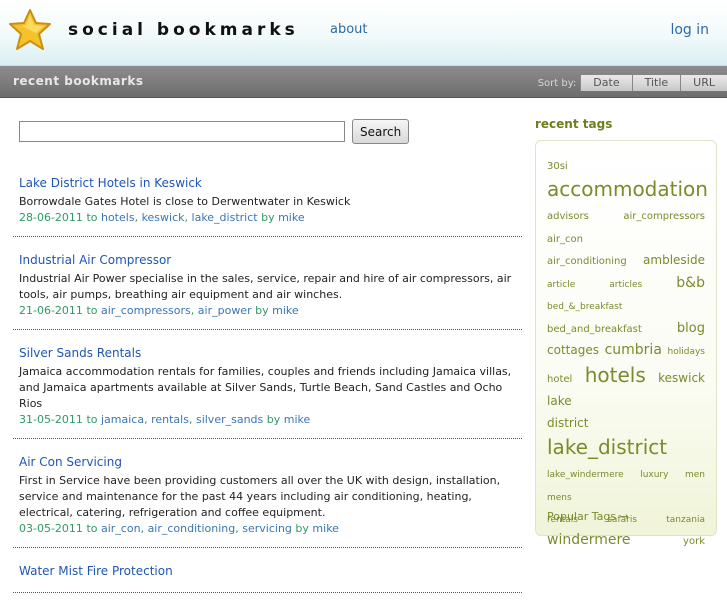  I want to click on tag-link: accommodation, so click(627, 189).